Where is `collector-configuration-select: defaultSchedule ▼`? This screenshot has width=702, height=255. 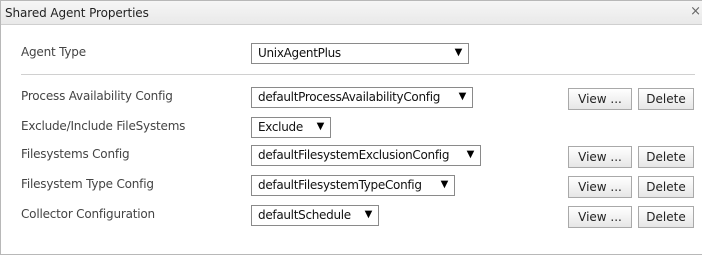
collector-configuration-select: defaultSchedule ▼ is located at coordinates (315, 215).